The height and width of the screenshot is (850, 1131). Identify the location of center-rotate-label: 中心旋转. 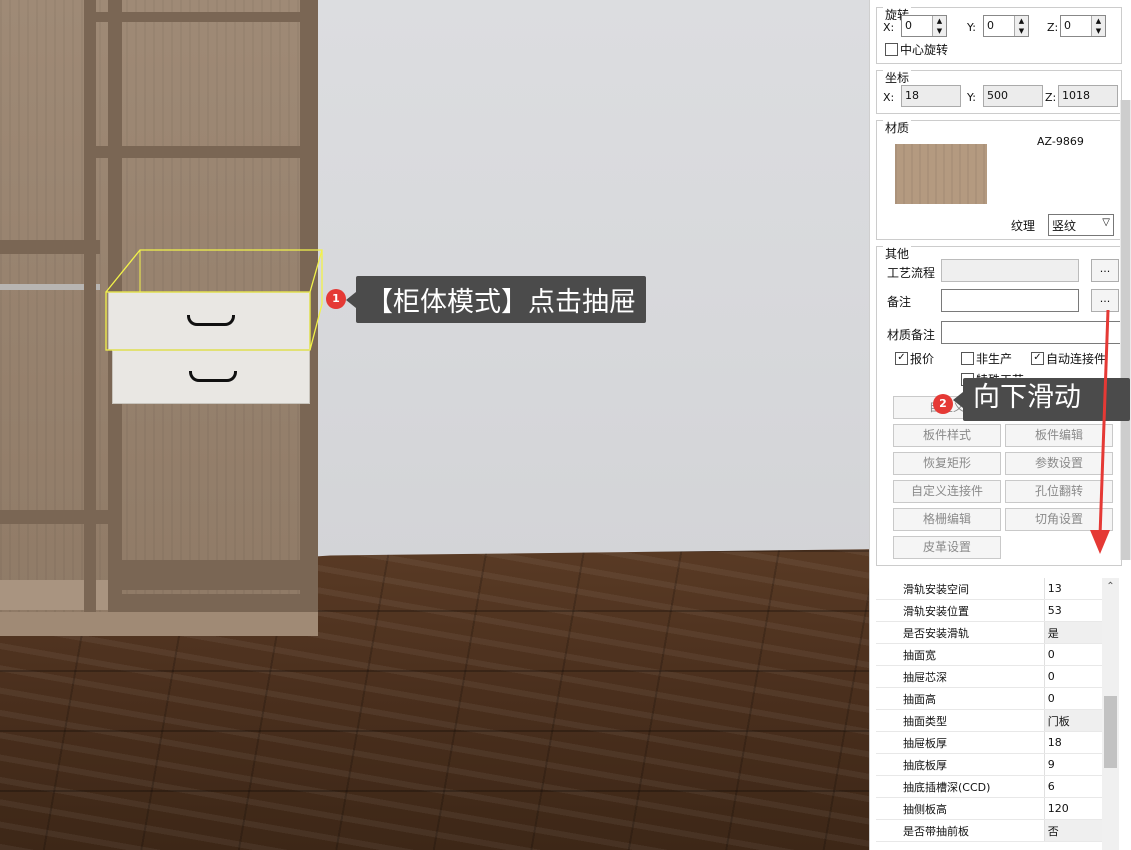
(924, 50).